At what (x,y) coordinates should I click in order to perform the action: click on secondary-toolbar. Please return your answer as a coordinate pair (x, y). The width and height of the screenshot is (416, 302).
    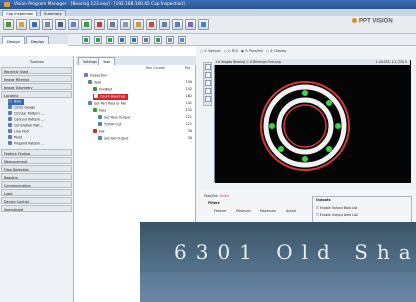
    Looking at the image, I should click on (242, 40).